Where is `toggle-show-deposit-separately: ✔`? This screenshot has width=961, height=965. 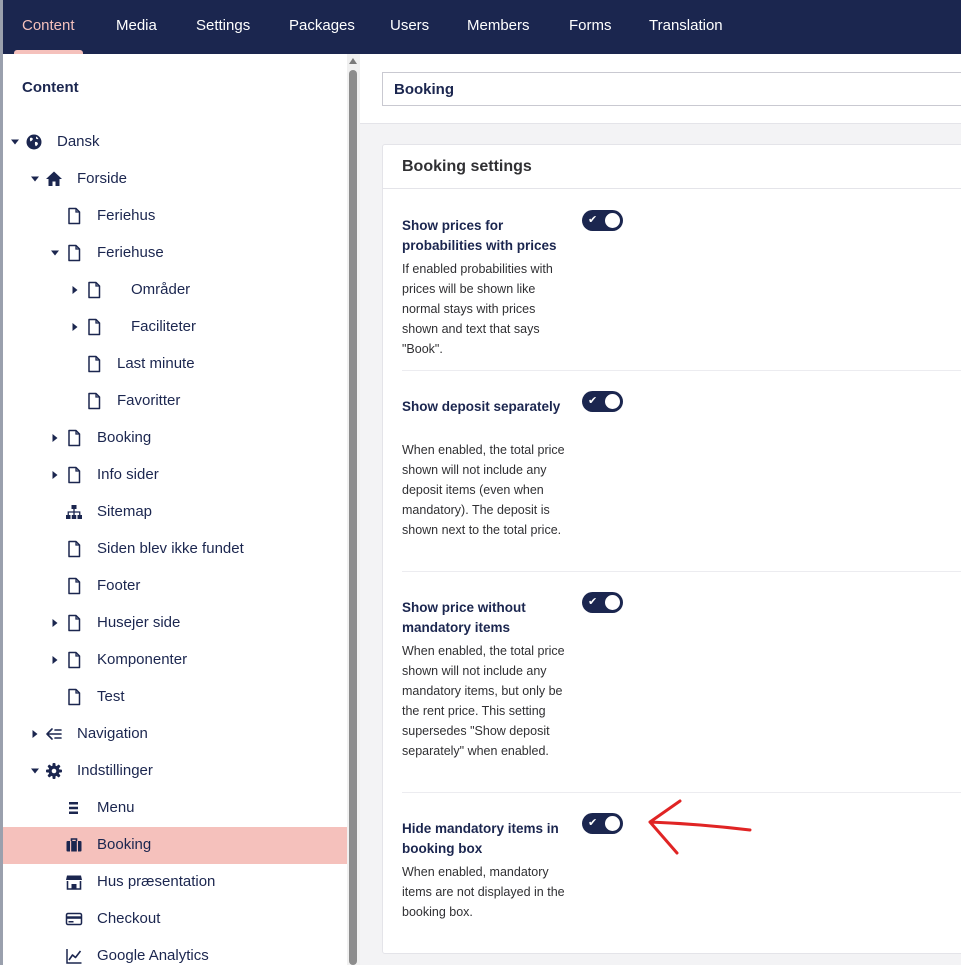 toggle-show-deposit-separately: ✔ is located at coordinates (602, 401).